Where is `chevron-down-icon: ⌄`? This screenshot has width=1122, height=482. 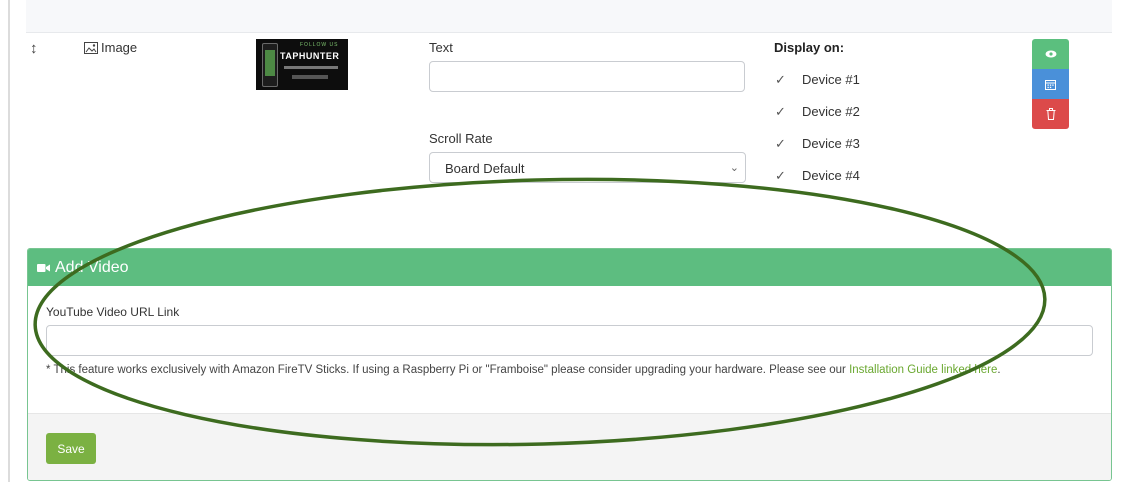 chevron-down-icon: ⌄ is located at coordinates (734, 168).